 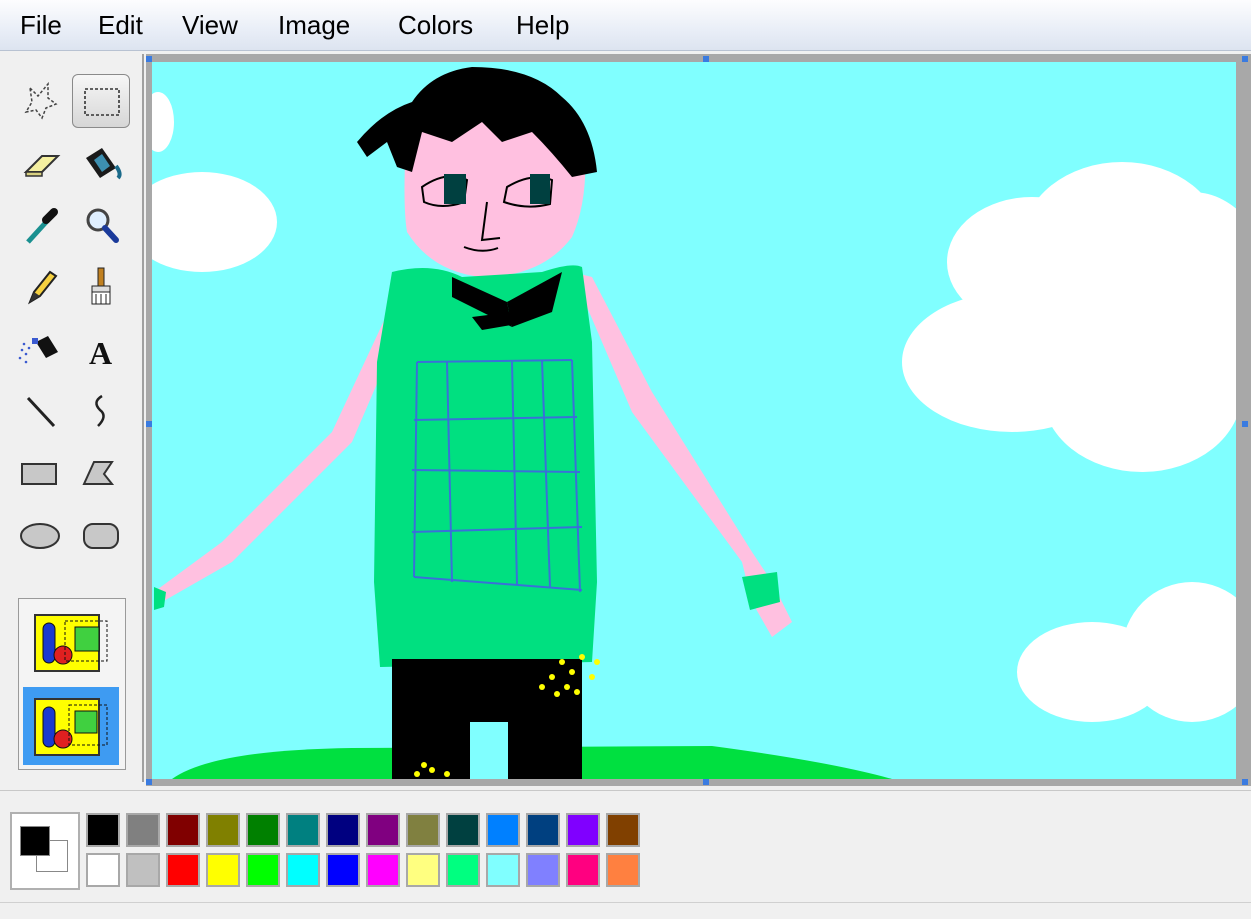 I want to click on opaque-selection-icon, so click(x=71, y=643).